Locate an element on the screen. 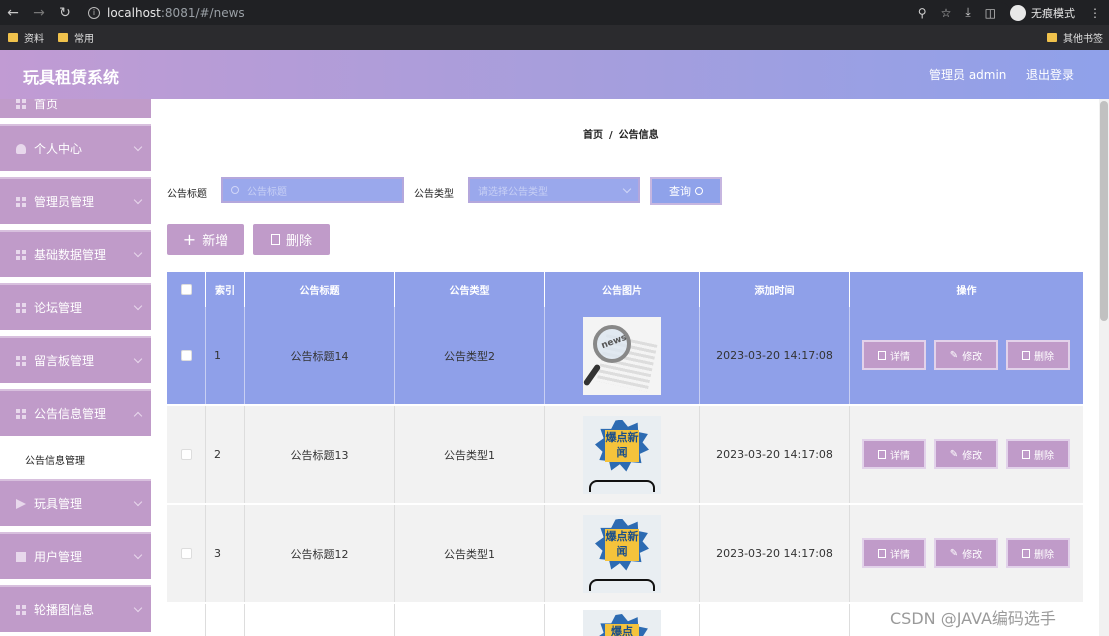 This screenshot has height=636, width=1109. query-label: 查询 is located at coordinates (680, 191).